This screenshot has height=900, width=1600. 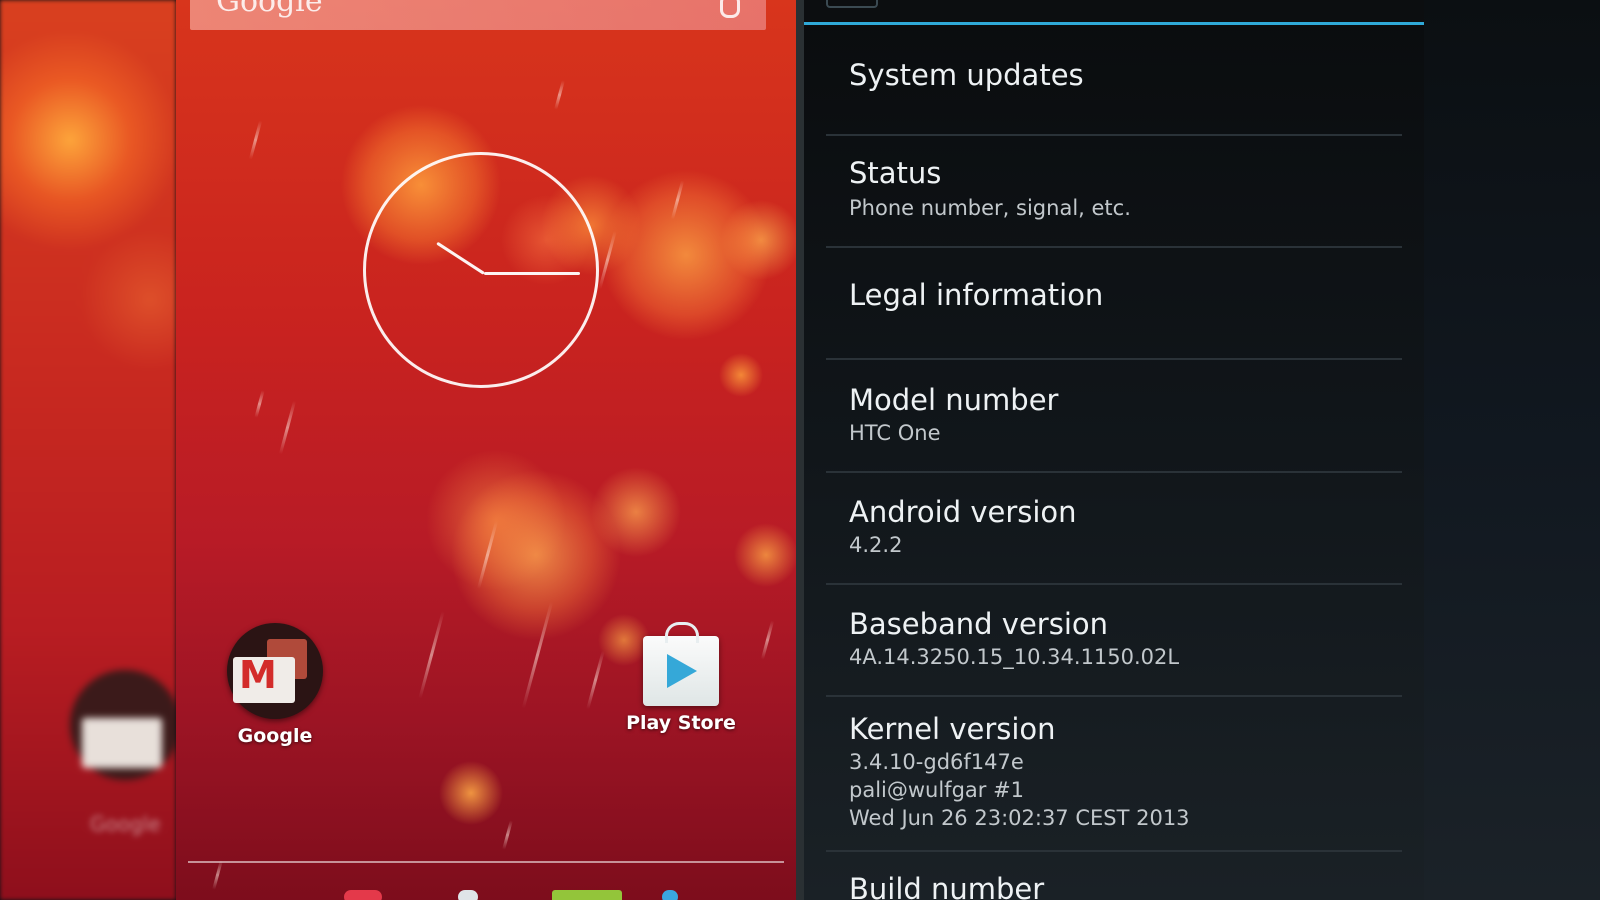 What do you see at coordinates (269, 9) in the screenshot?
I see `google-search-label: Google` at bounding box center [269, 9].